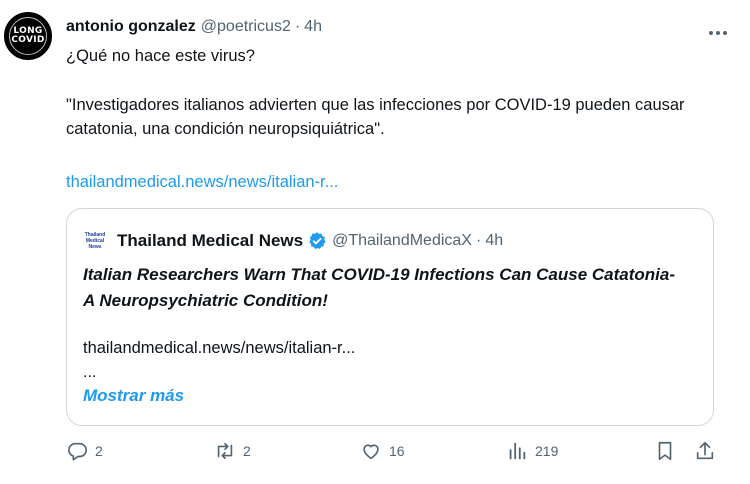  I want to click on more-icon, so click(718, 30).